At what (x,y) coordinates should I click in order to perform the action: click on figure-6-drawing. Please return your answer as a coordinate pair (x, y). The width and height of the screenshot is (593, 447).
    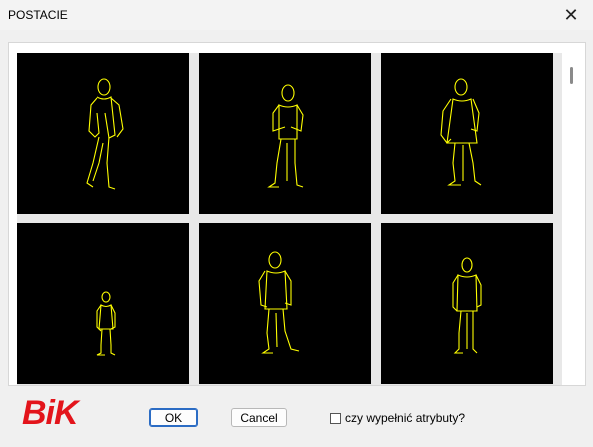
    Looking at the image, I should click on (467, 305).